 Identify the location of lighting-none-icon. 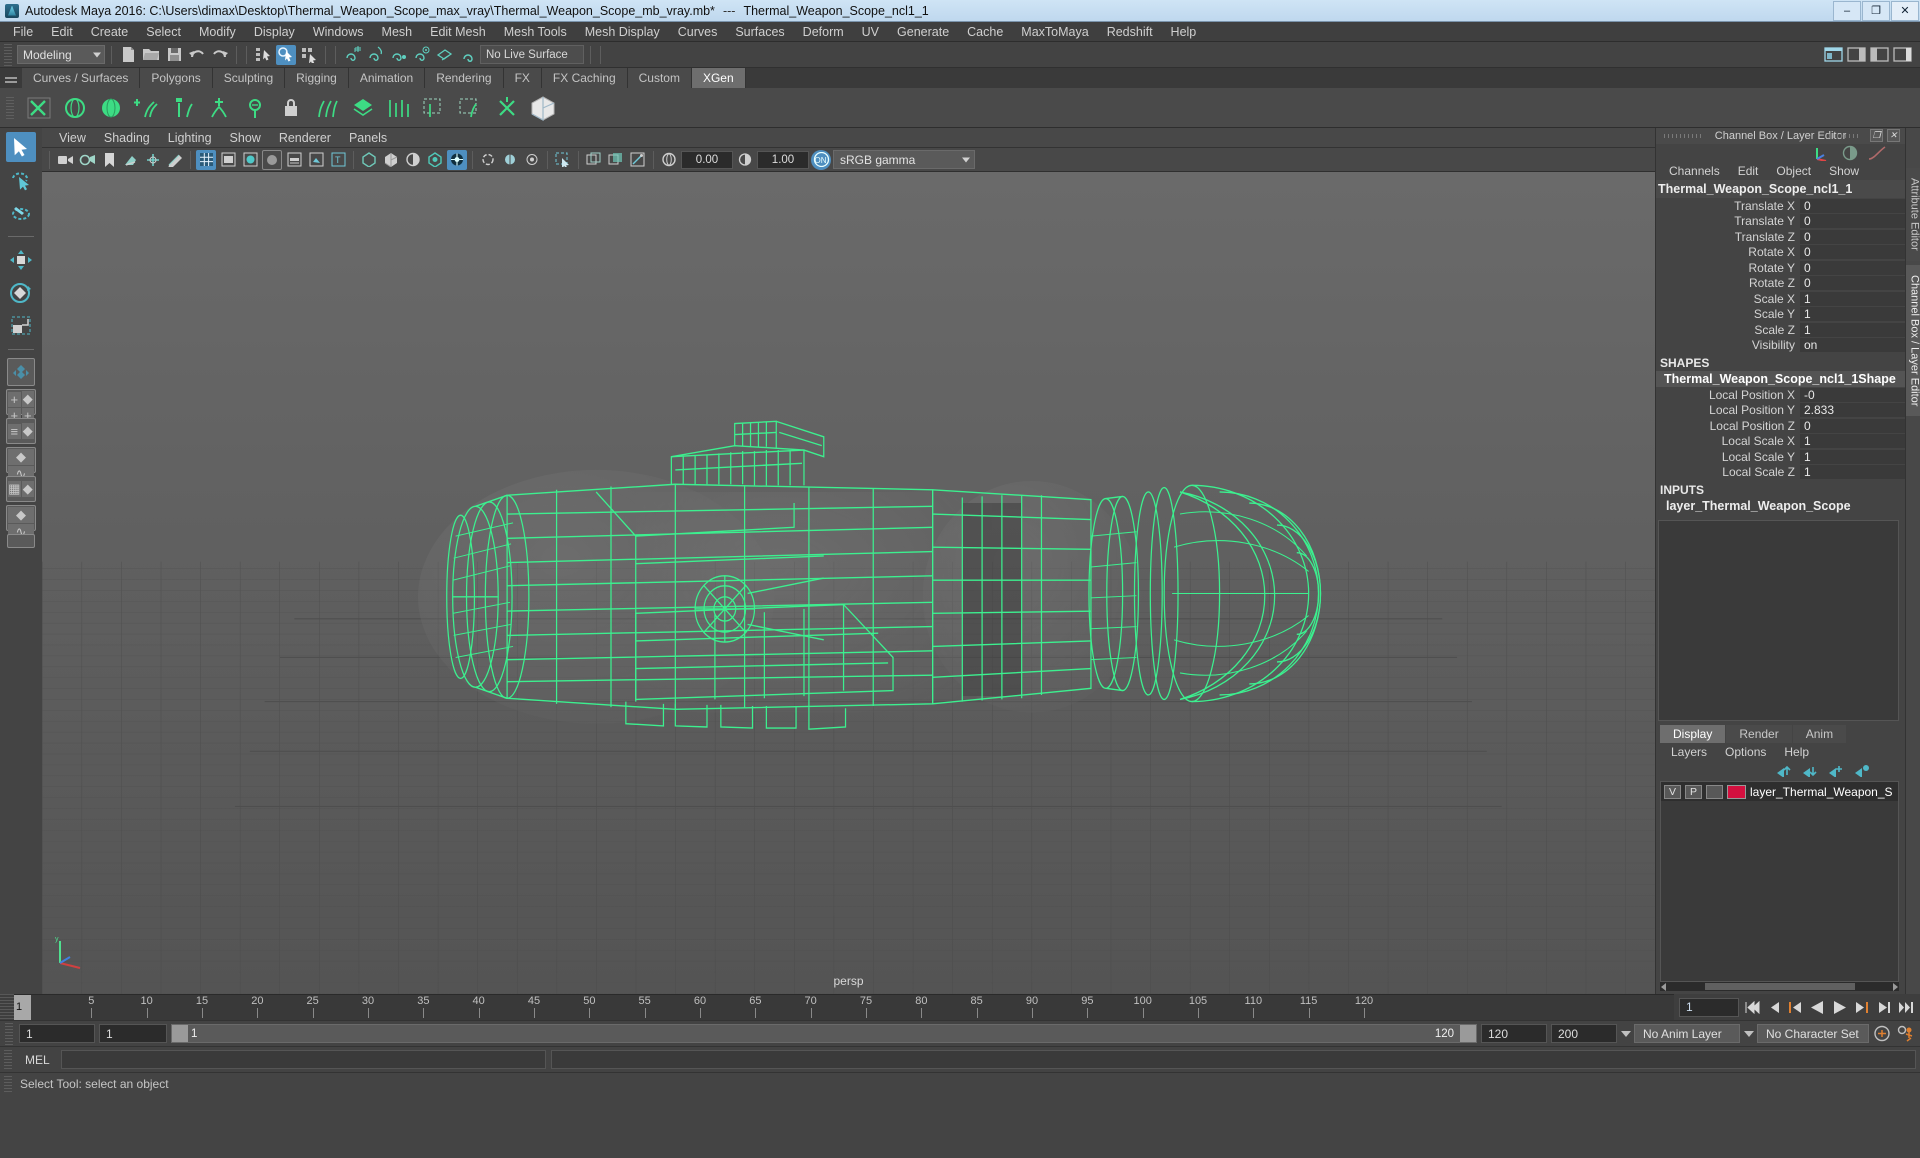
(369, 160).